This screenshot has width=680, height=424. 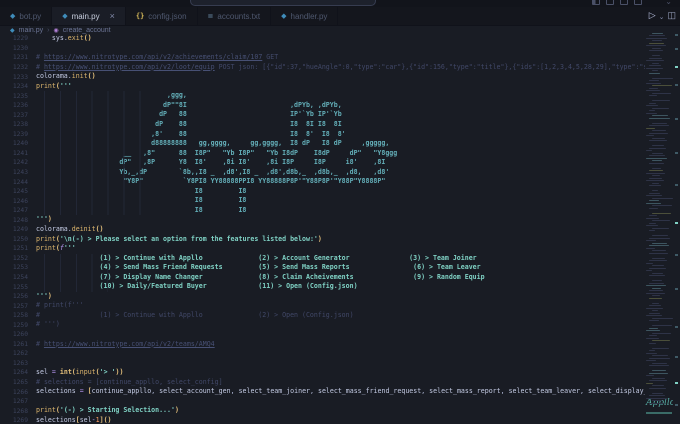 I want to click on code-line: 1248 '''), so click(x=322, y=220).